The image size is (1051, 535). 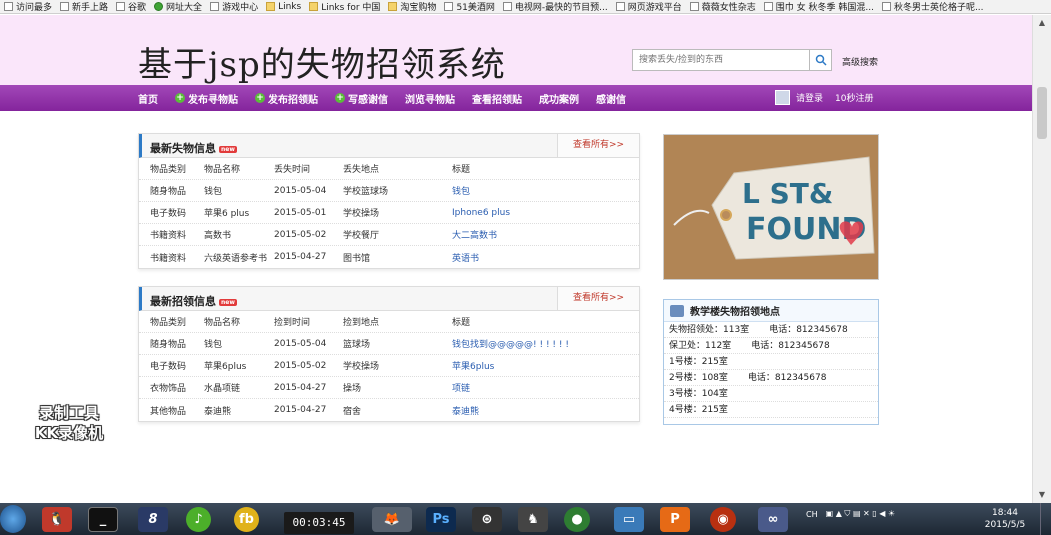 What do you see at coordinates (820, 60) in the screenshot?
I see `search-button` at bounding box center [820, 60].